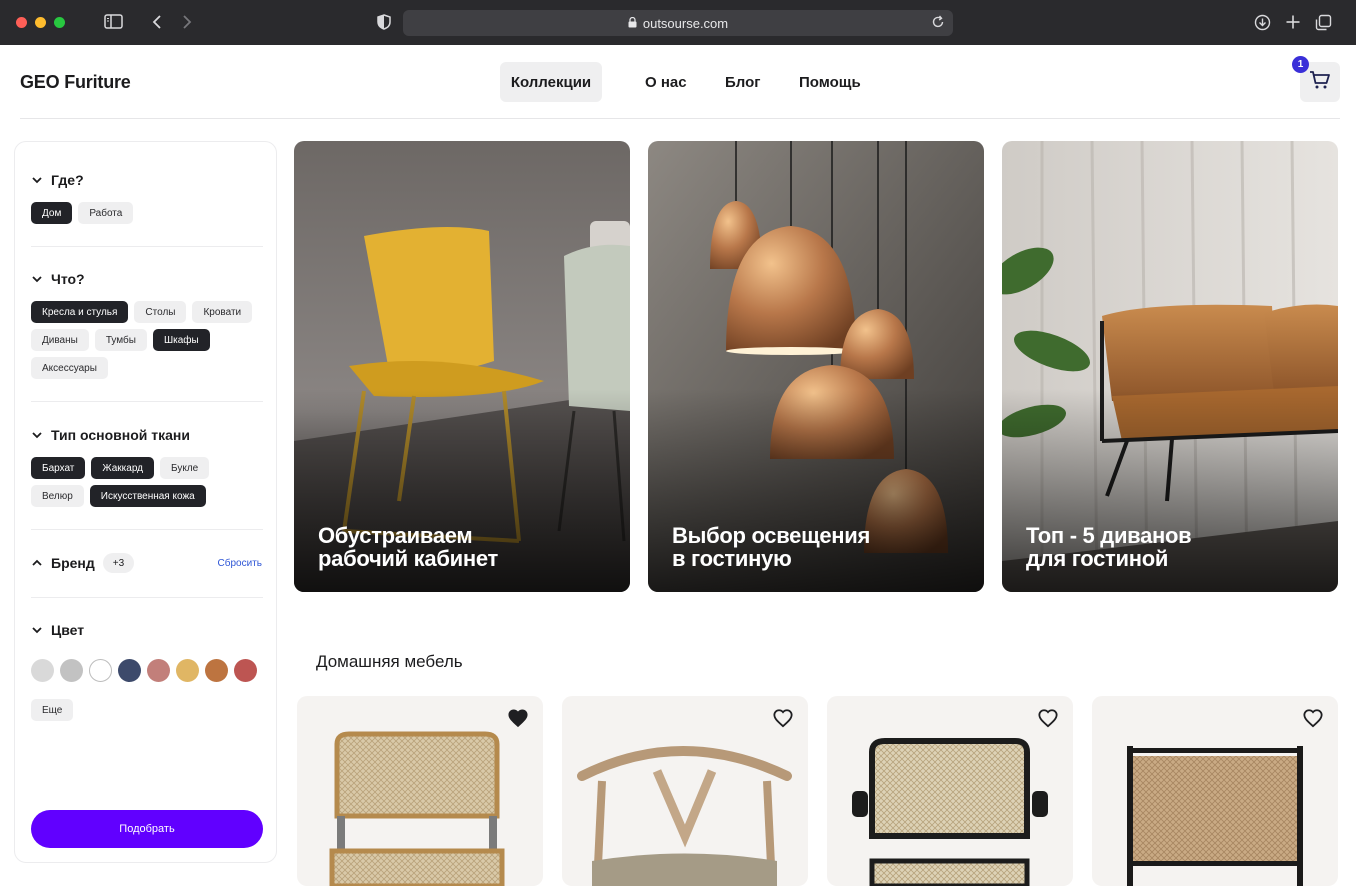 Image resolution: width=1356 pixels, height=886 pixels. What do you see at coordinates (106, 213) in the screenshot?
I see `chip-work: Работа` at bounding box center [106, 213].